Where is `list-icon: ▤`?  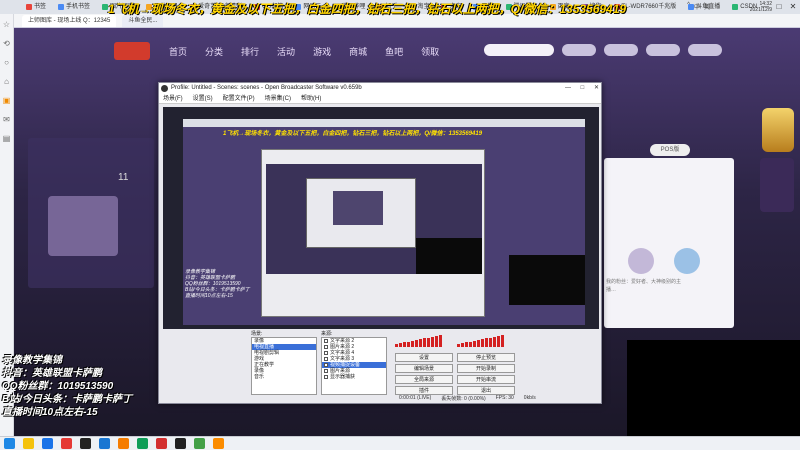 list-icon: ▤ is located at coordinates (7, 138).